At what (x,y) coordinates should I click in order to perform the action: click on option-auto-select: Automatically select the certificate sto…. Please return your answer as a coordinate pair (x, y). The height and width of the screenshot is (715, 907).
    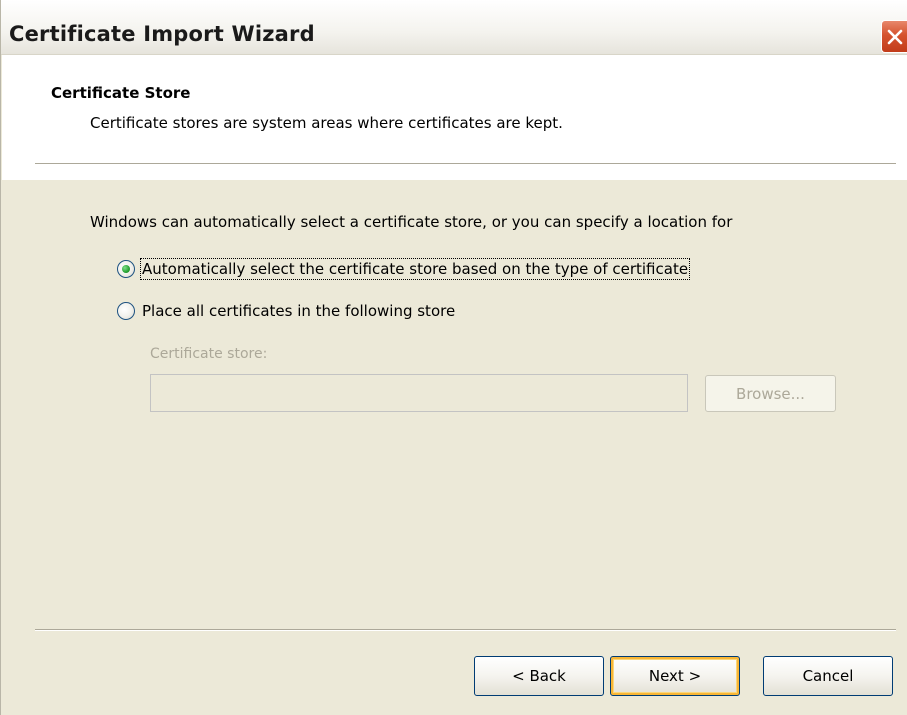
    Looking at the image, I should click on (404, 269).